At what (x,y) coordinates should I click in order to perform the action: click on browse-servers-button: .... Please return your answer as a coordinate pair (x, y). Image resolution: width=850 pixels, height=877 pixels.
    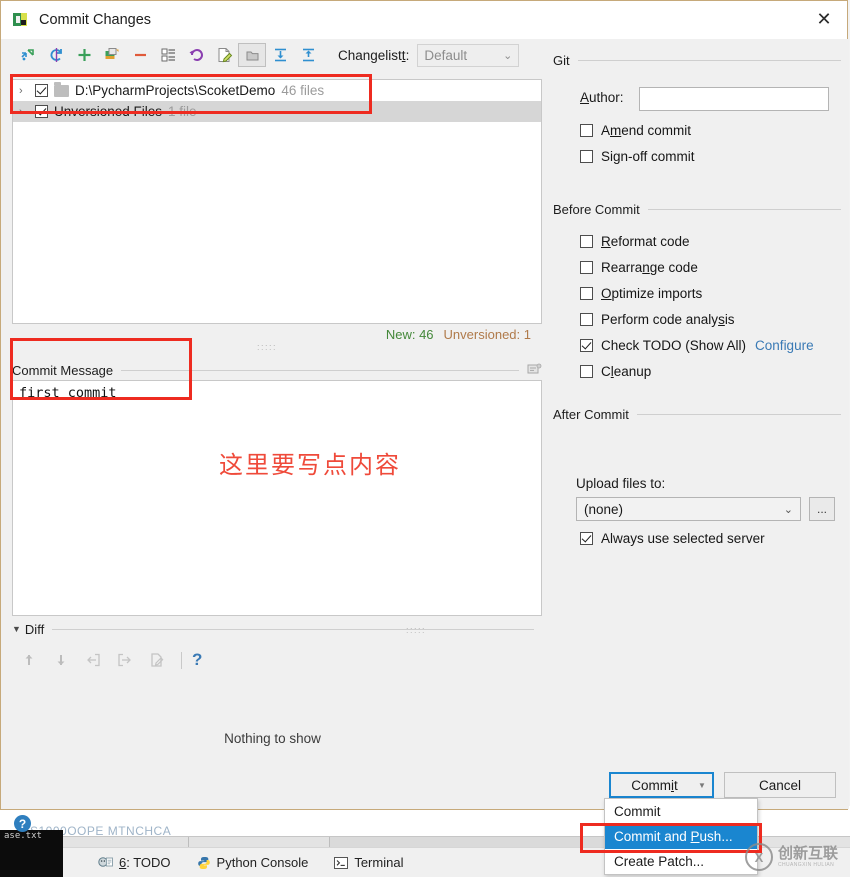
    Looking at the image, I should click on (822, 509).